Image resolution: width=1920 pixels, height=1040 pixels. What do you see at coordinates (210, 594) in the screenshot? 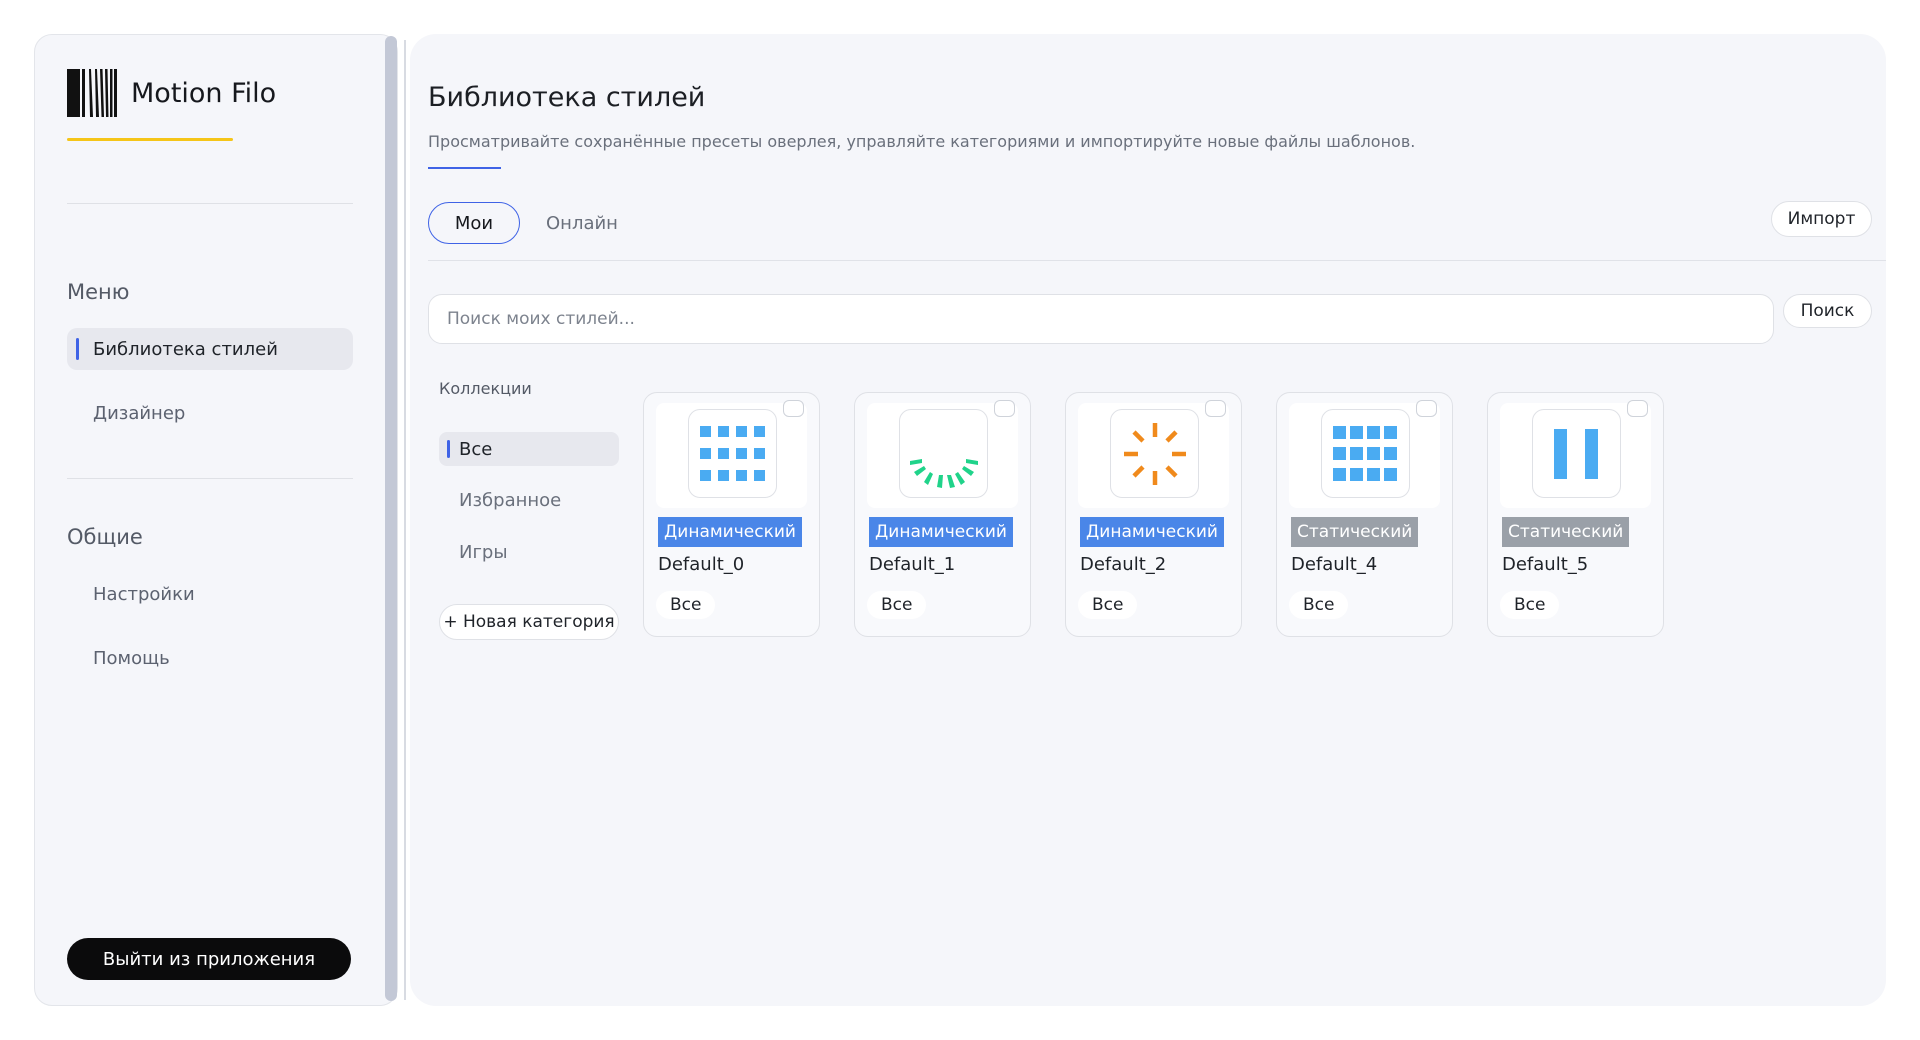
I see `sidebar-item-settings: Настройки` at bounding box center [210, 594].